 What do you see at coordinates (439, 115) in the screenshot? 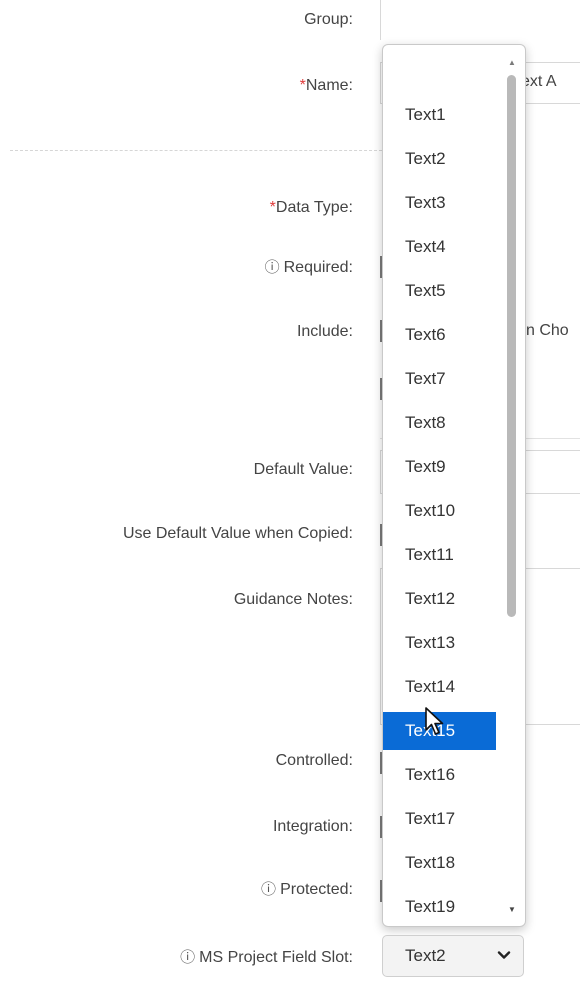
I see `dropdown-option: Text1` at bounding box center [439, 115].